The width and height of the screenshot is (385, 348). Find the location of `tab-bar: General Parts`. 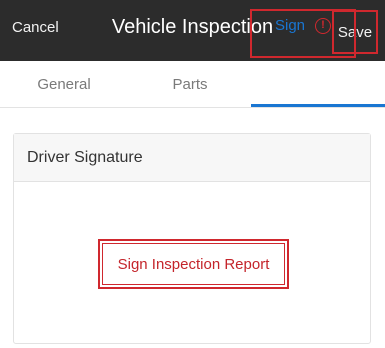

tab-bar: General Parts is located at coordinates (192, 84).